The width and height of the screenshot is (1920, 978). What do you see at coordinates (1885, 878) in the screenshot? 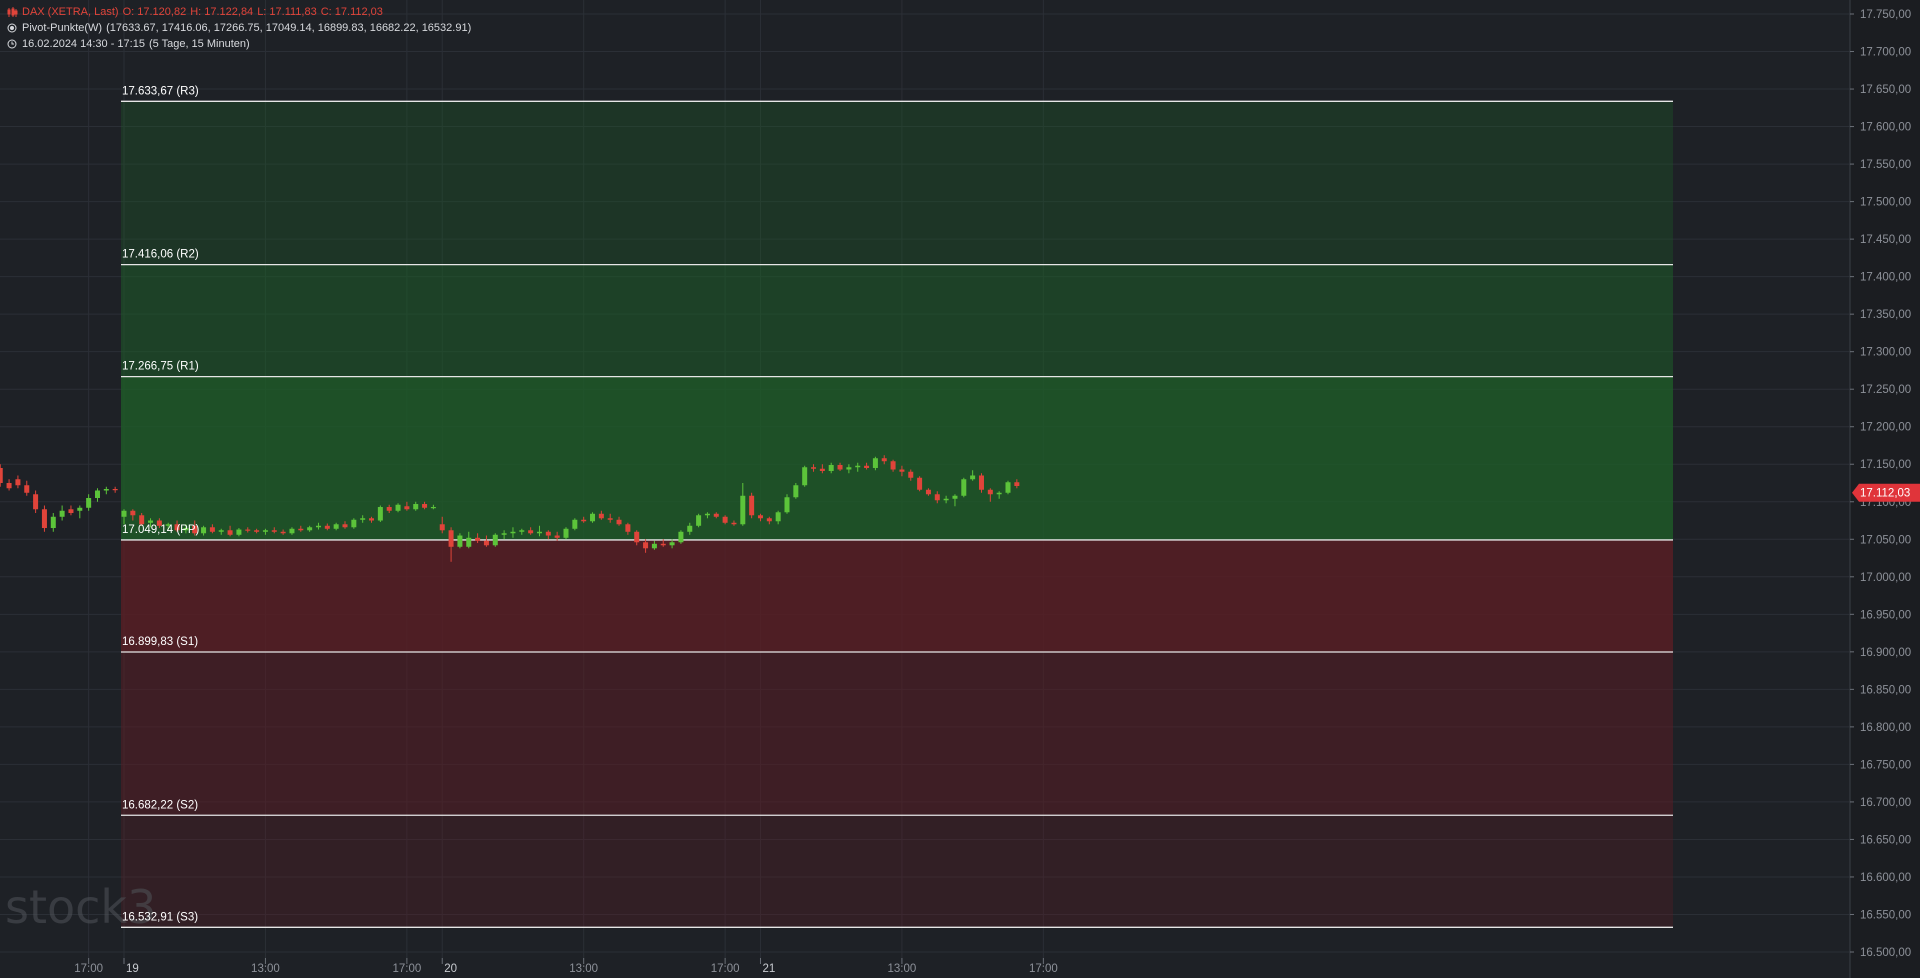
I see `price-tick-label: 16.600,00` at bounding box center [1885, 878].